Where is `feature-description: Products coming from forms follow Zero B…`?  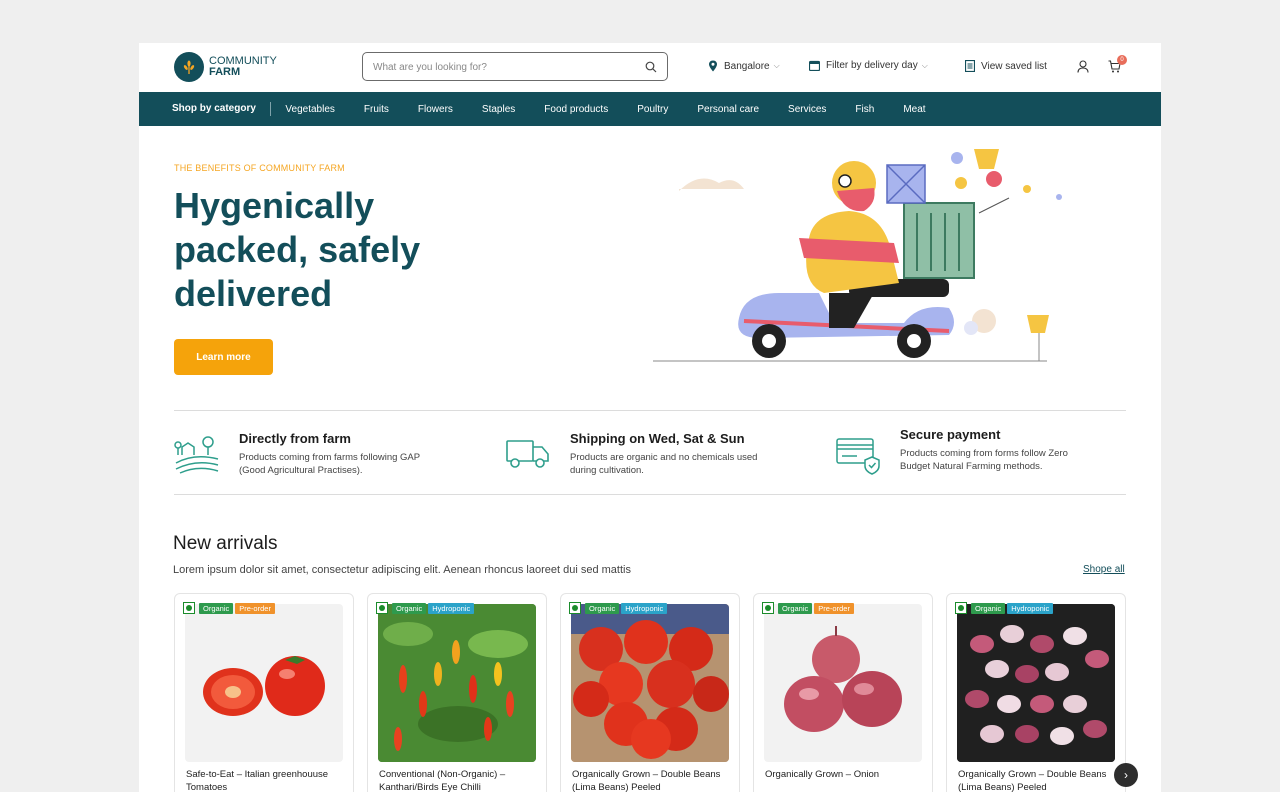 feature-description: Products coming from forms follow Zero B… is located at coordinates (984, 460).